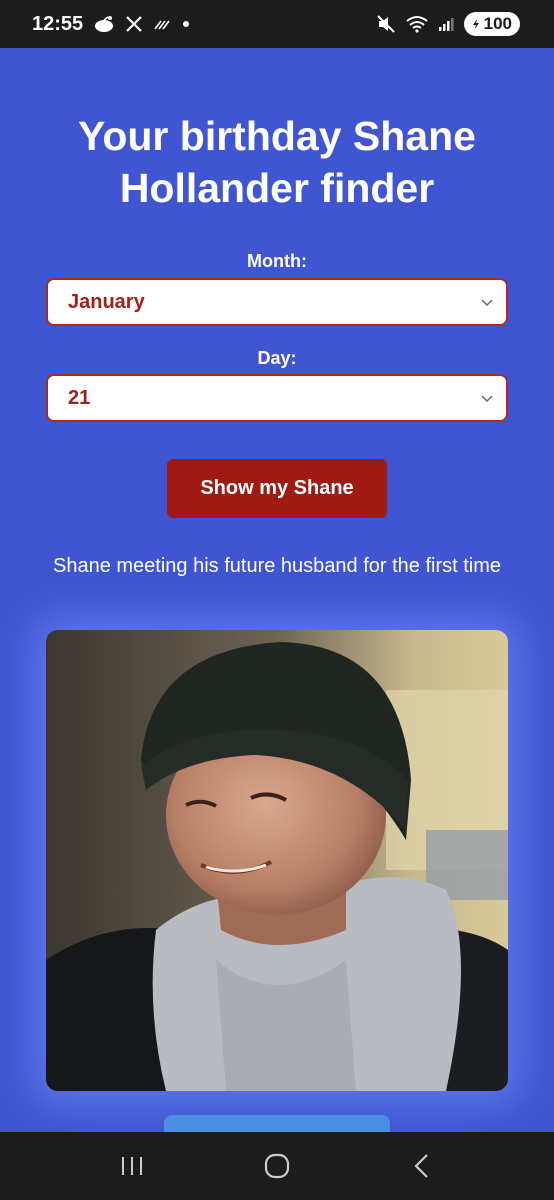 The width and height of the screenshot is (554, 1200). I want to click on recents-icon, so click(132, 1166).